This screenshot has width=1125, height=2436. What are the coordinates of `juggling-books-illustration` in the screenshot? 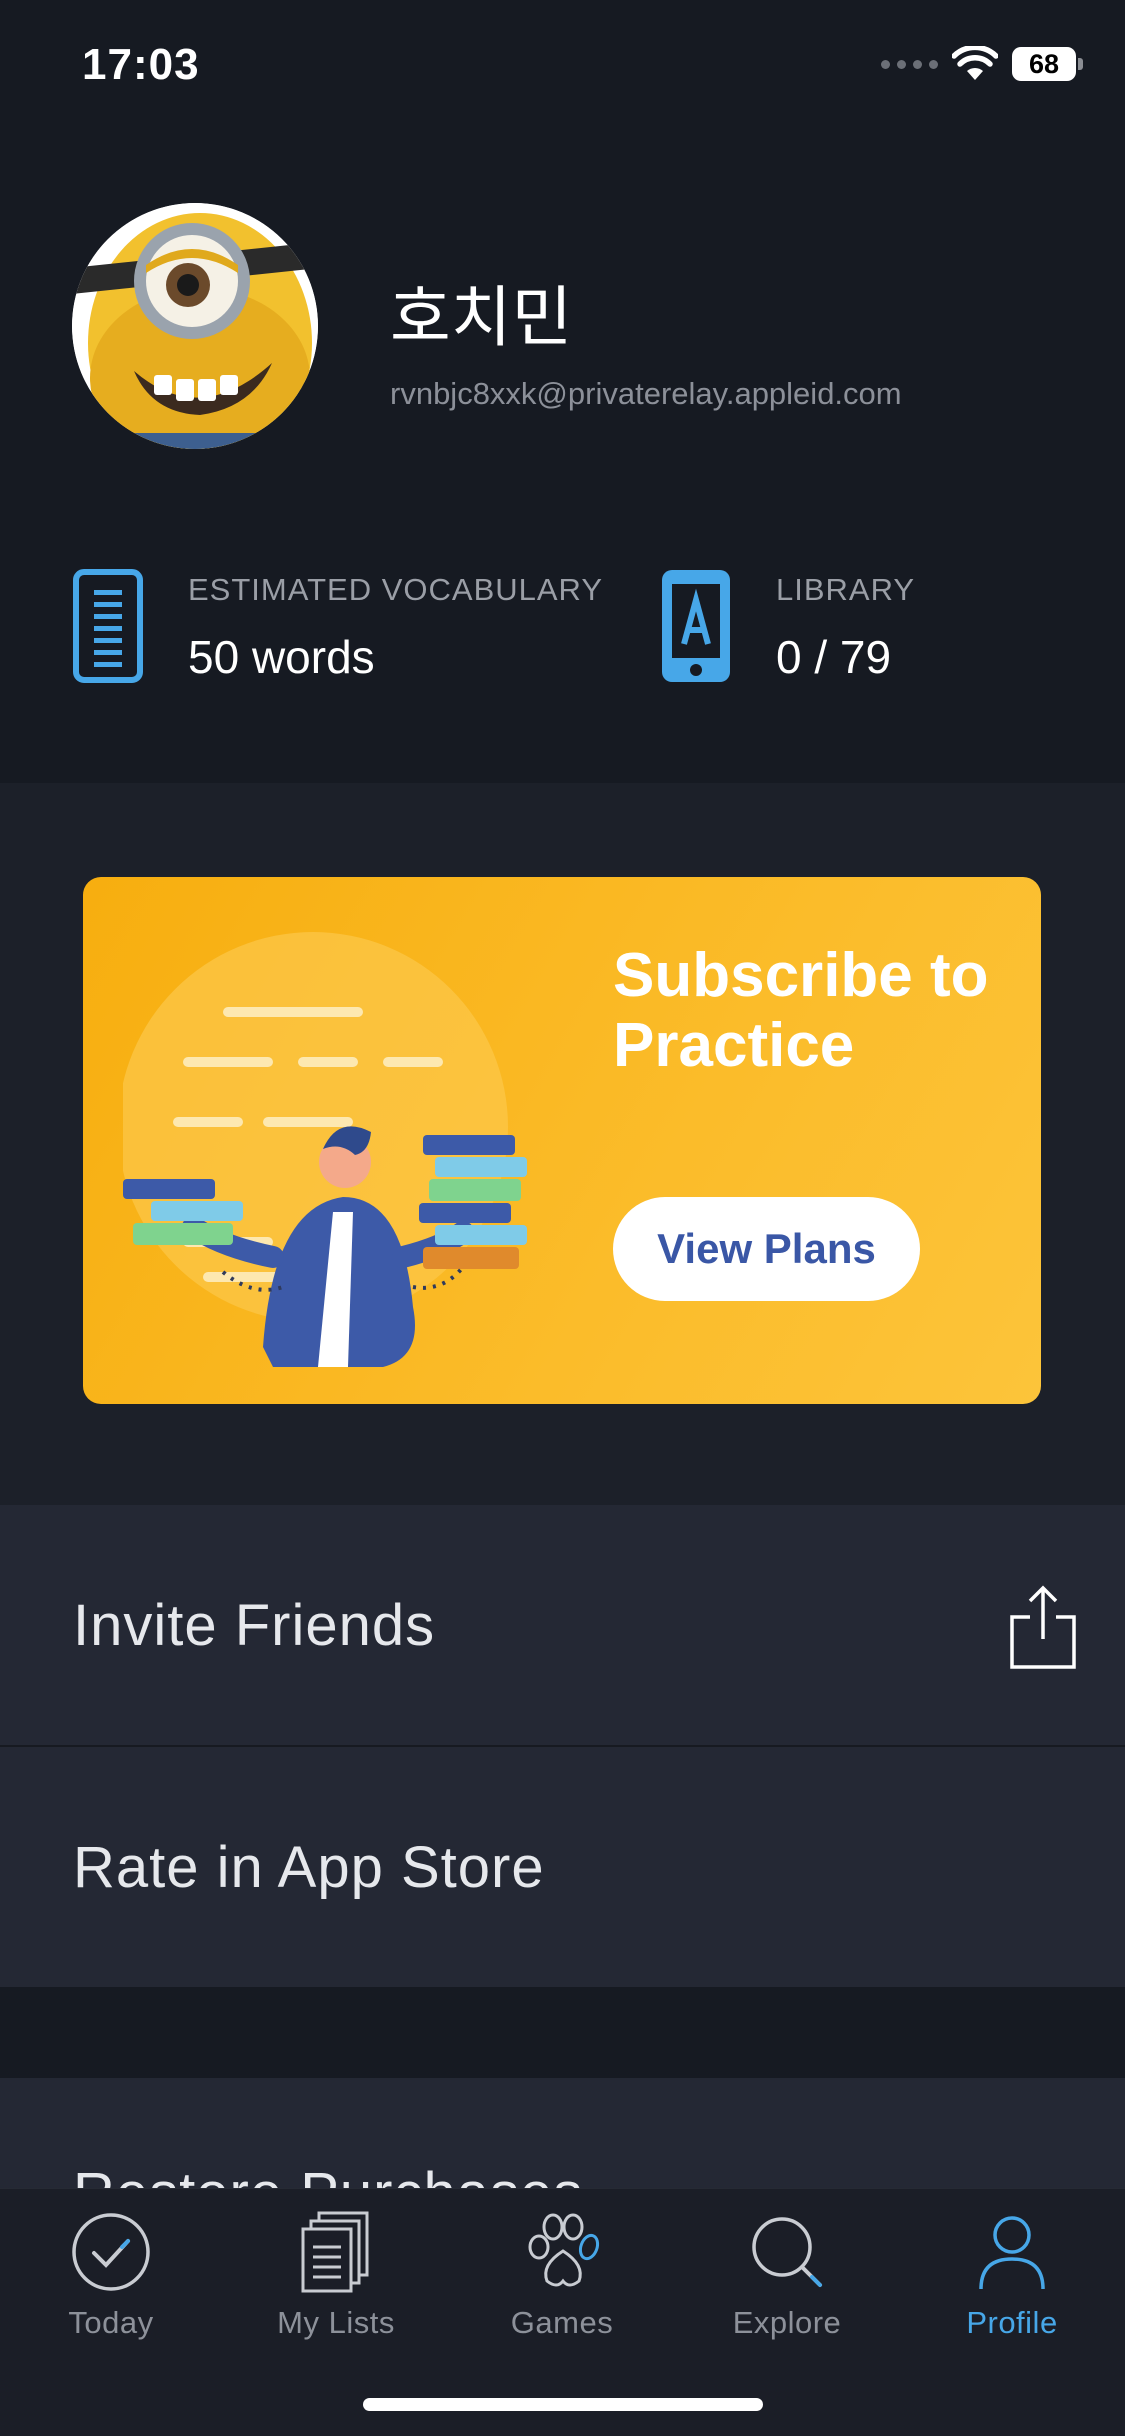 It's located at (325, 1149).